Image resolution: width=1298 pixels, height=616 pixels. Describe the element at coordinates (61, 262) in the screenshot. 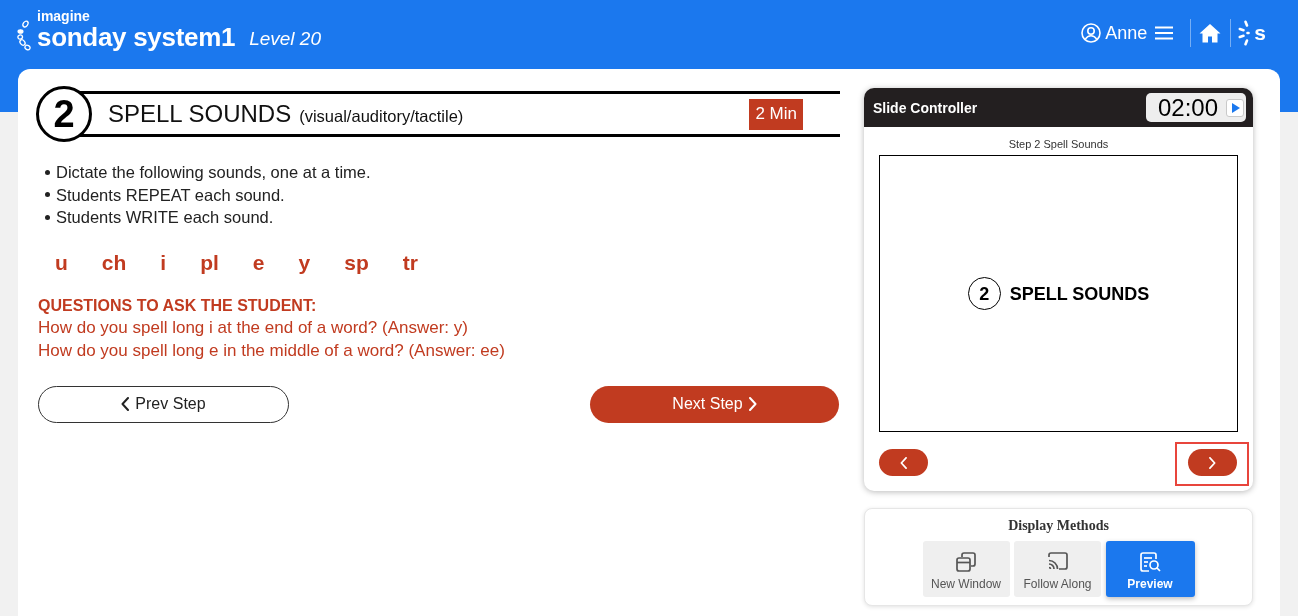

I see `sound-item: u` at that location.